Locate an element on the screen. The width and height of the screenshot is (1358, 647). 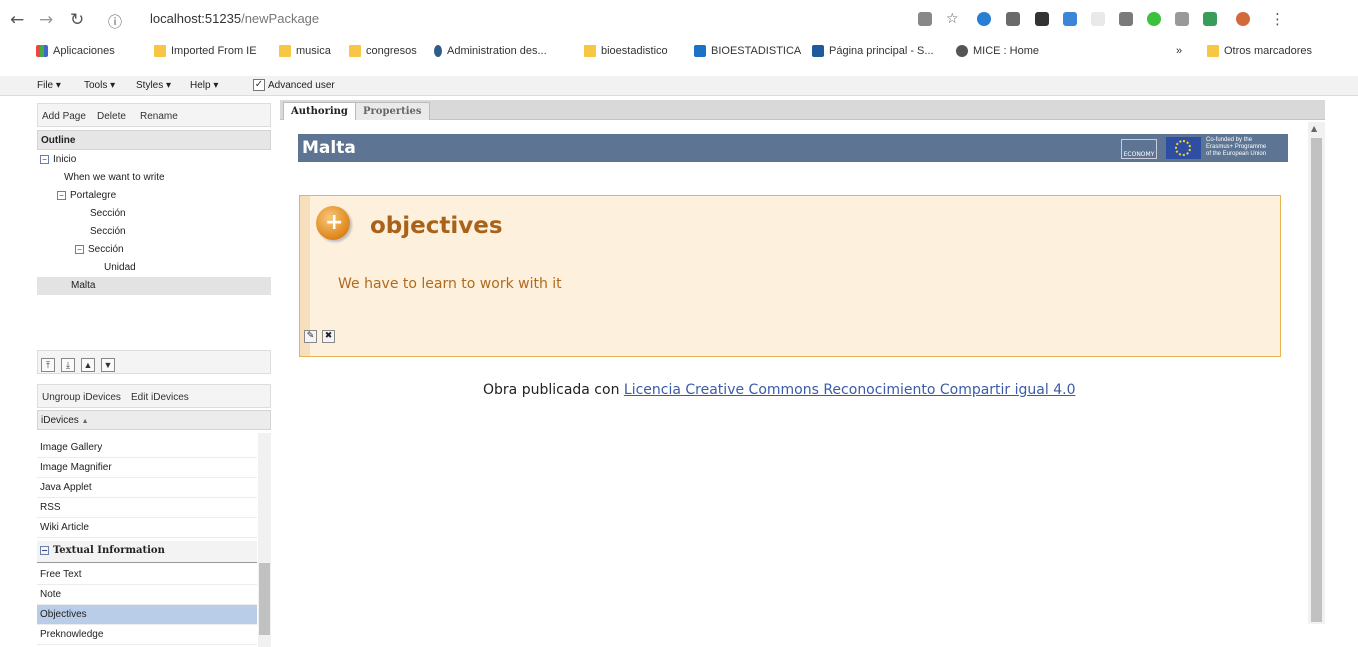
idevice-item: Wiki Article is located at coordinates (147, 528).